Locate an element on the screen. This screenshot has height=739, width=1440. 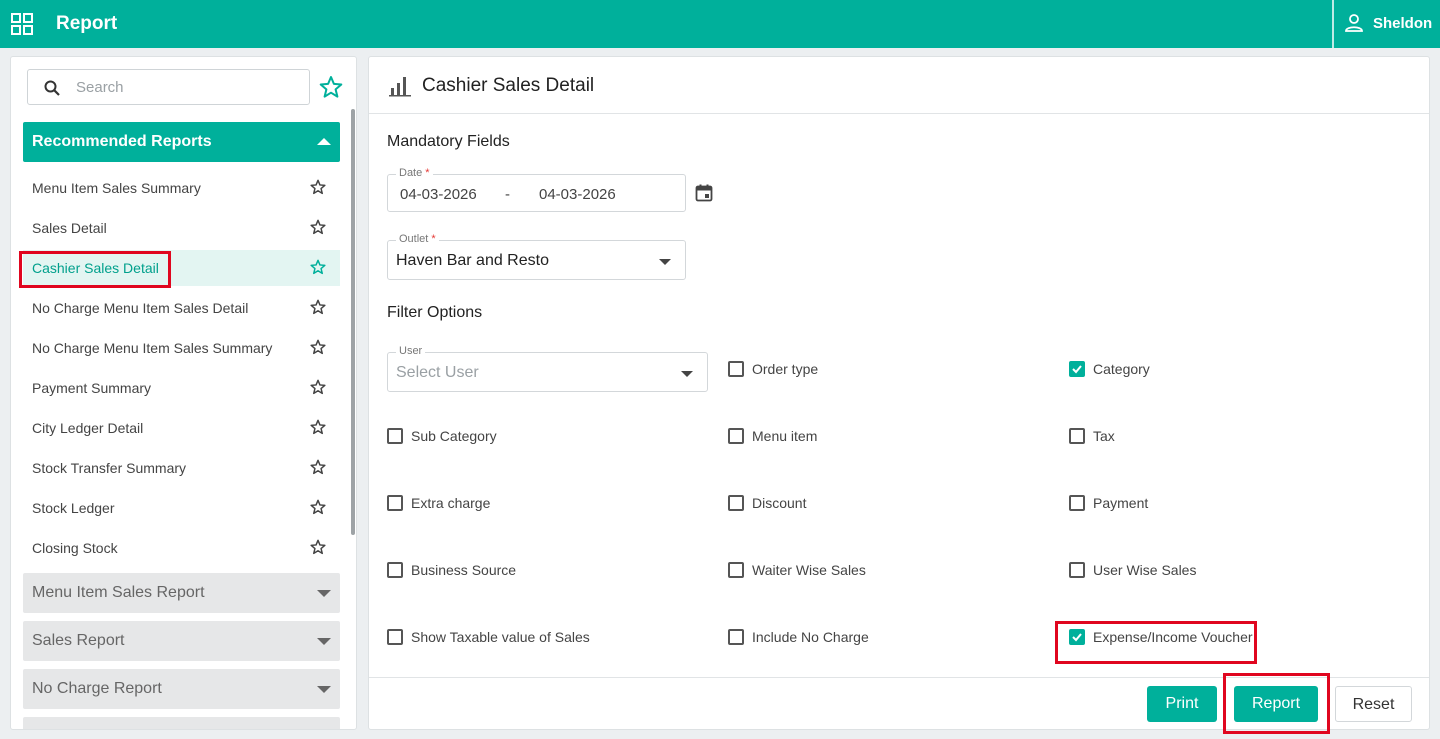
report-list-item: Closing Stock is located at coordinates (181, 548).